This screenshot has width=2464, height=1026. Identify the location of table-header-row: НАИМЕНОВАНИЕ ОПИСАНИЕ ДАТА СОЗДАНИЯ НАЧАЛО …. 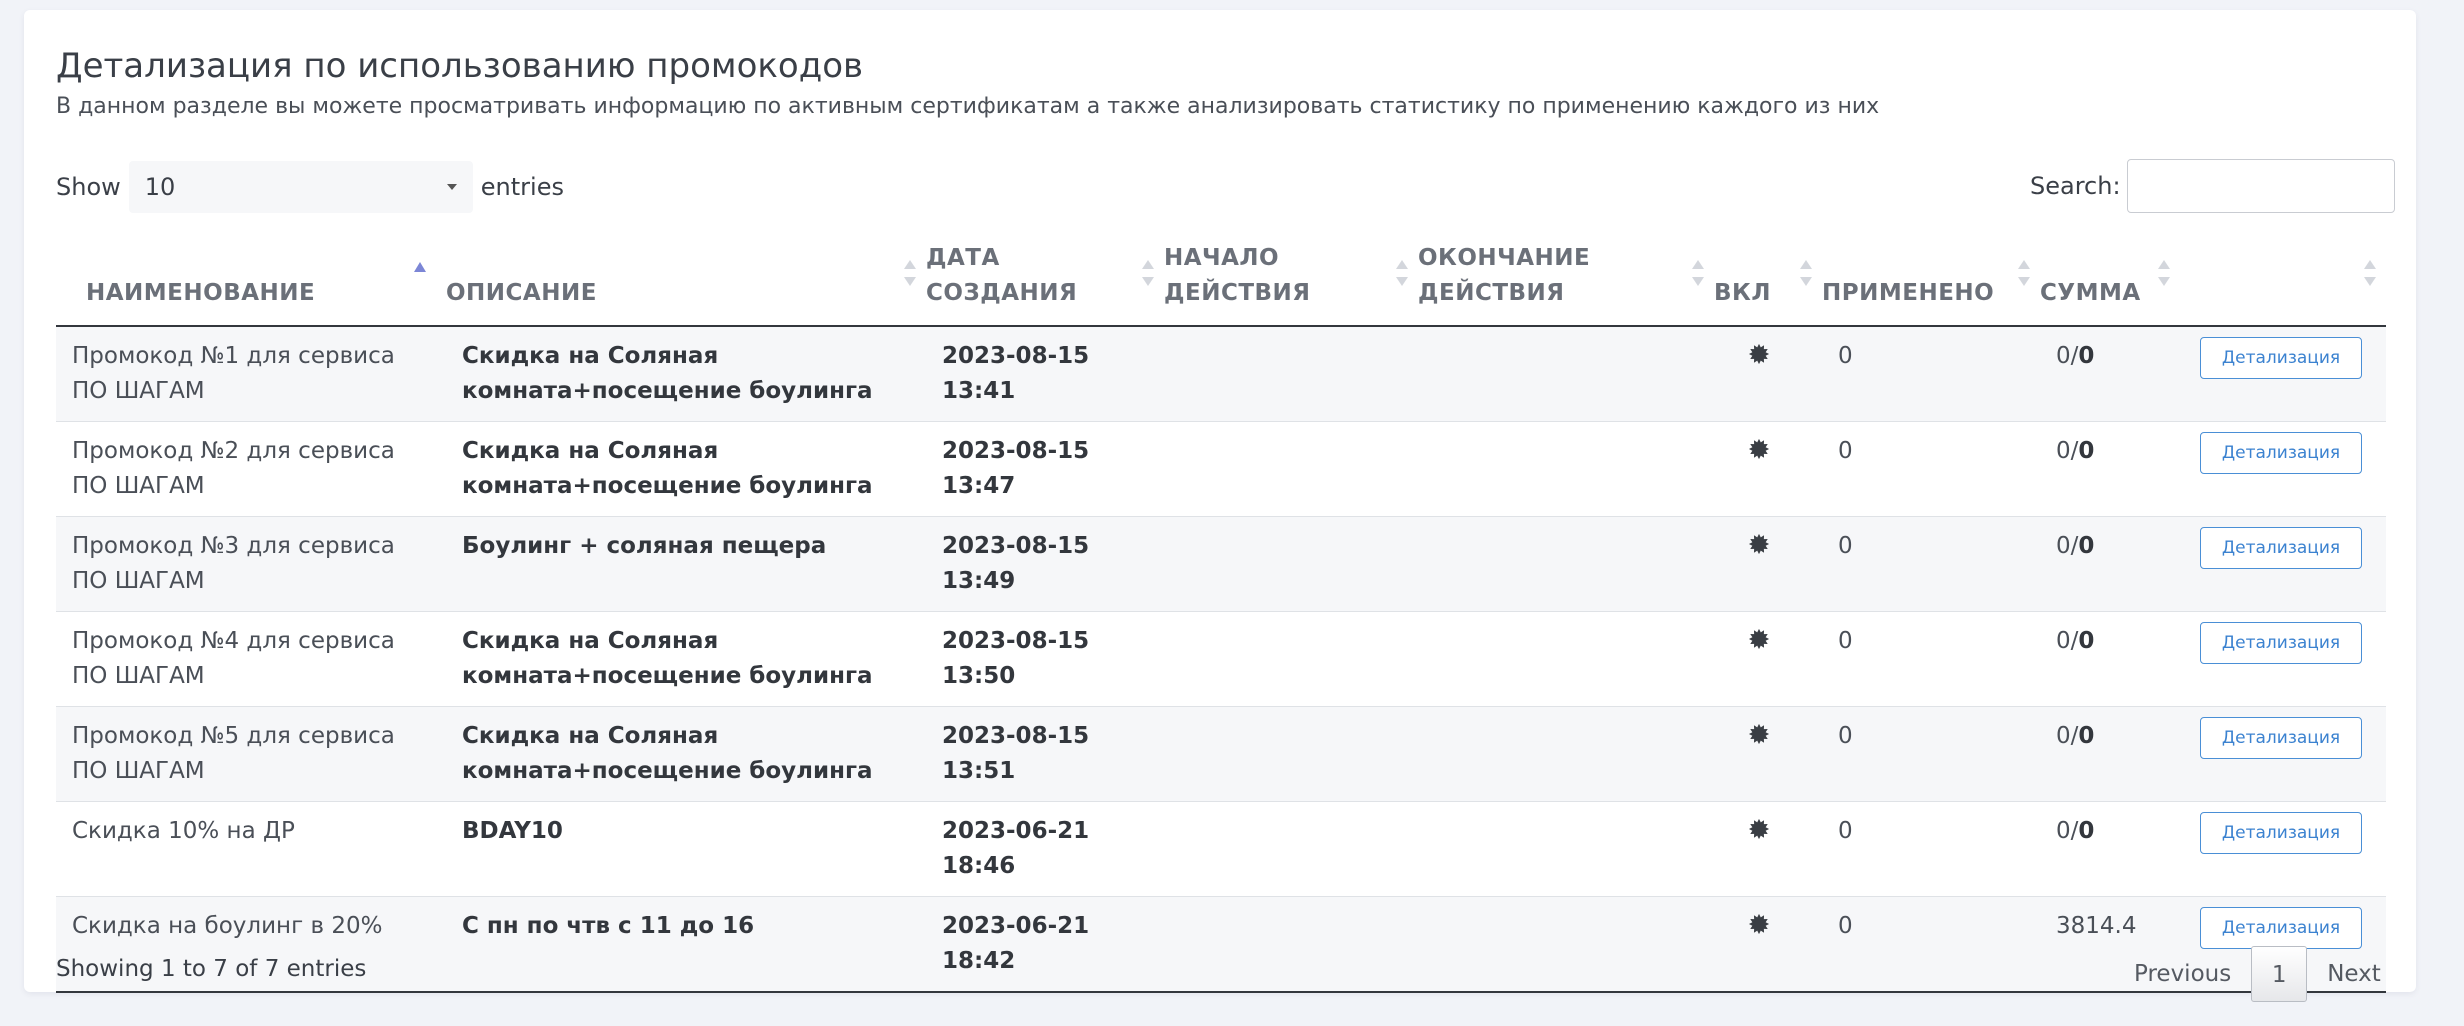
(1221, 276).